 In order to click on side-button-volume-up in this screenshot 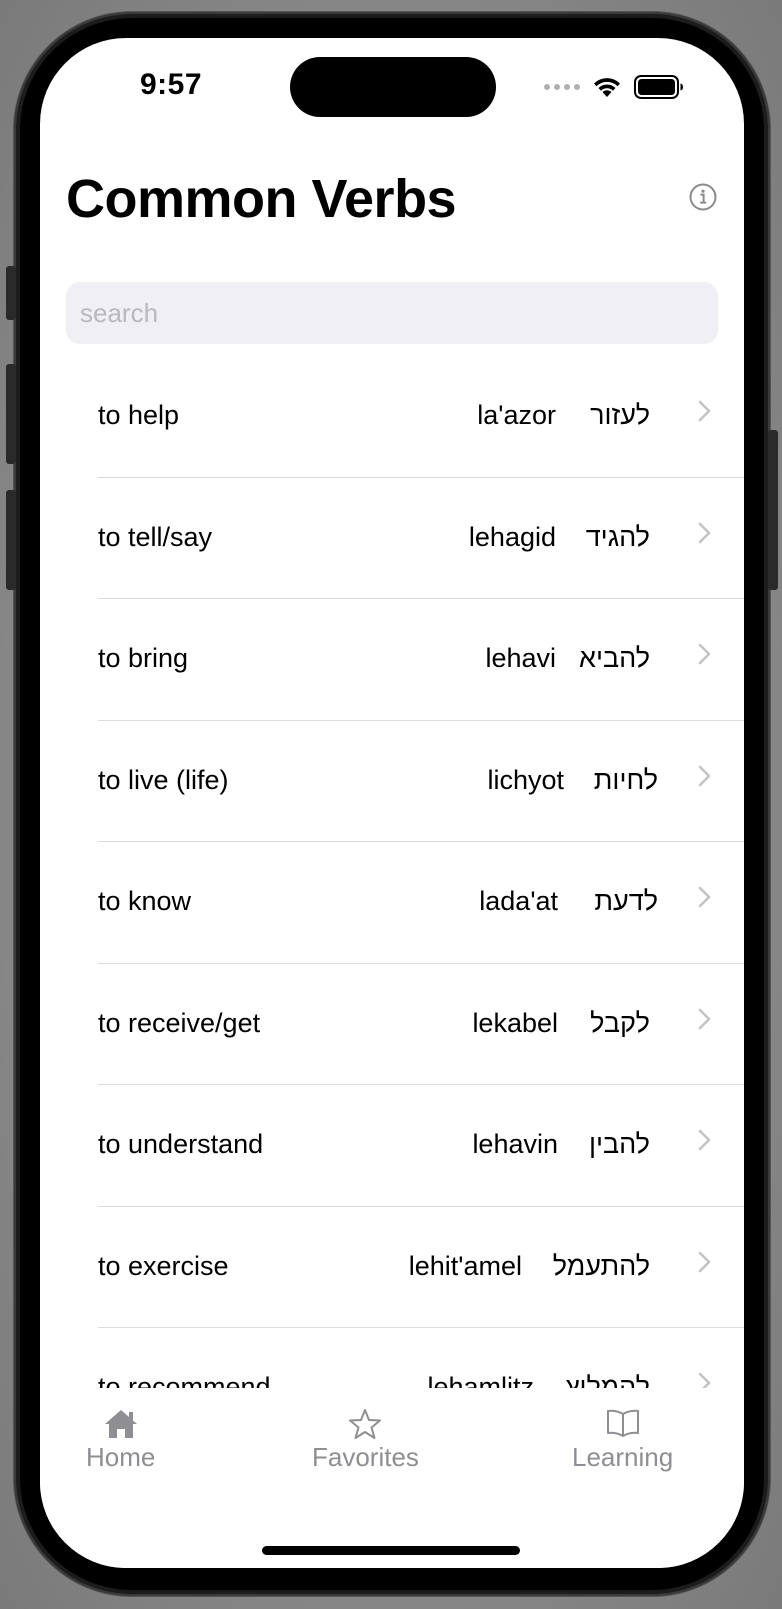, I will do `click(11, 414)`.